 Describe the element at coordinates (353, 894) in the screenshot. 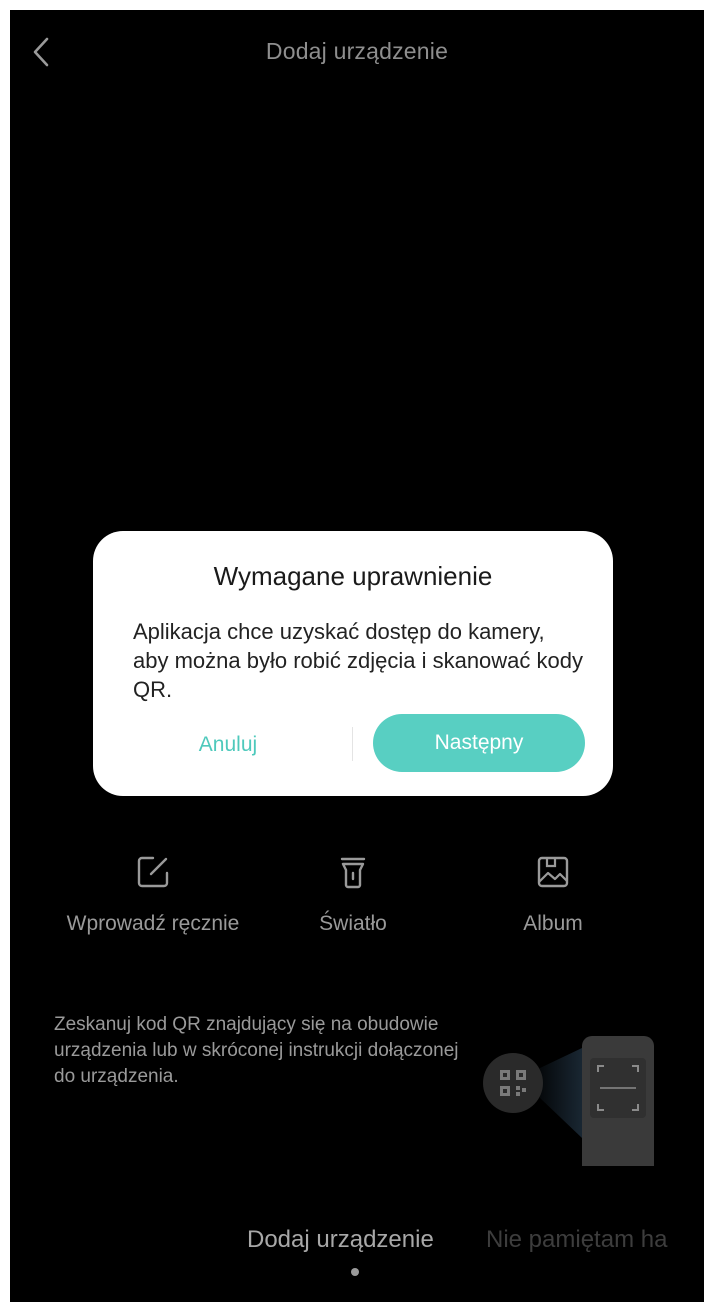

I see `flashlight-button: Światło` at that location.